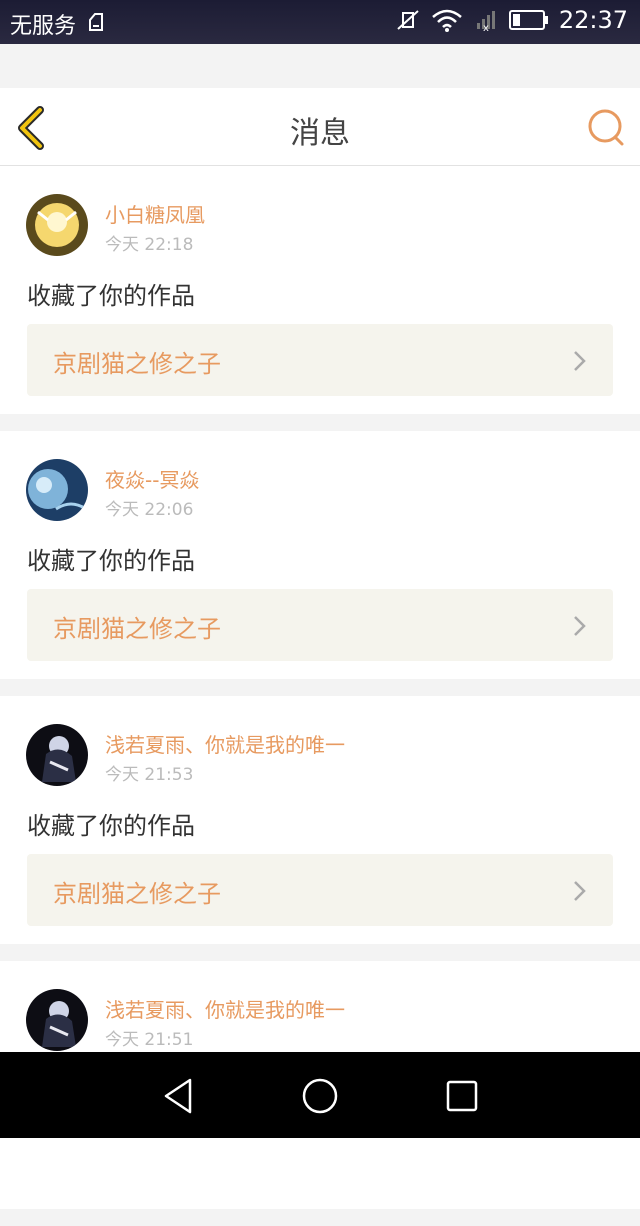 This screenshot has width=640, height=1226. What do you see at coordinates (149, 510) in the screenshot?
I see `message-time: 今天 22:06` at bounding box center [149, 510].